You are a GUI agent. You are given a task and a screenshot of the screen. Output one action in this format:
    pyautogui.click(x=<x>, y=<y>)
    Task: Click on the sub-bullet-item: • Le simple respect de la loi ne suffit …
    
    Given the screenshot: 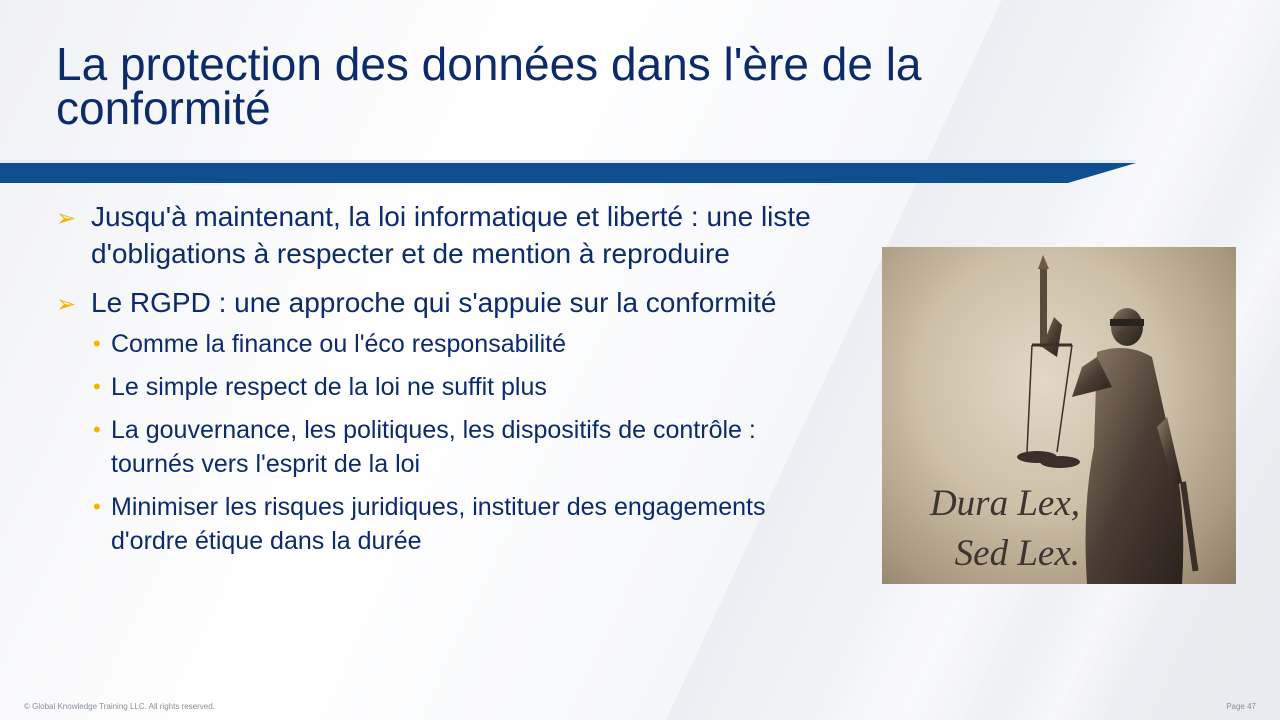 What is the action you would take?
    pyautogui.click(x=451, y=387)
    